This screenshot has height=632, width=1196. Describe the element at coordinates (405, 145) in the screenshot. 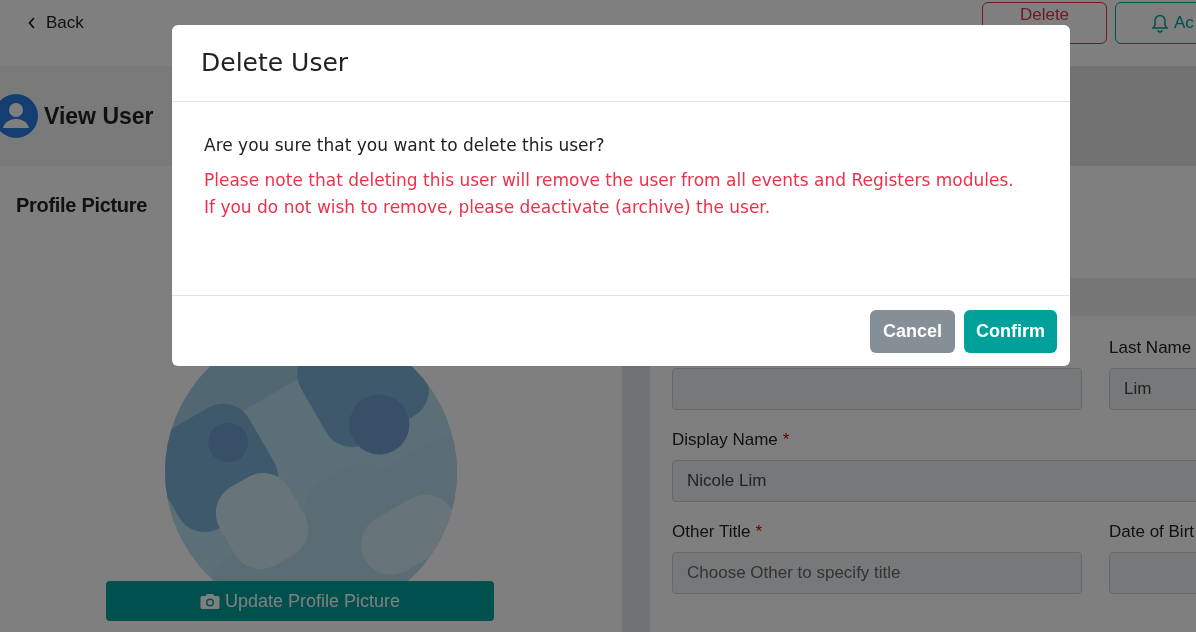

I see `confirmation-question: Are you sure that you want to delete this user?` at that location.